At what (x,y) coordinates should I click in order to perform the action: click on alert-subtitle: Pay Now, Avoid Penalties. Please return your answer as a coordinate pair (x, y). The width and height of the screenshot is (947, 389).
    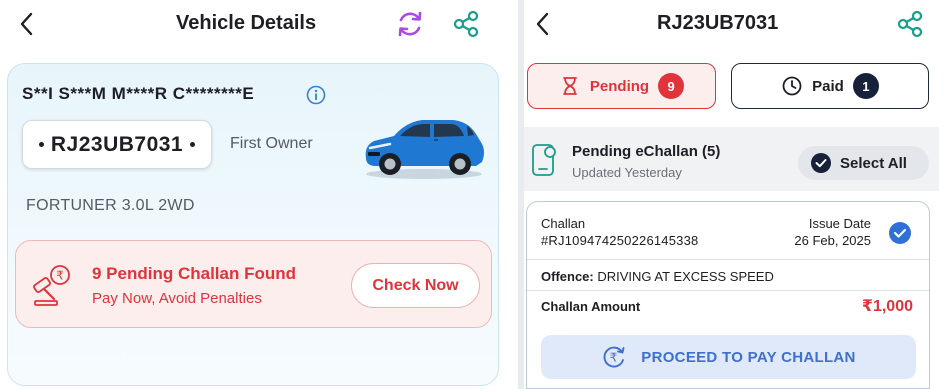
    Looking at the image, I should click on (177, 298).